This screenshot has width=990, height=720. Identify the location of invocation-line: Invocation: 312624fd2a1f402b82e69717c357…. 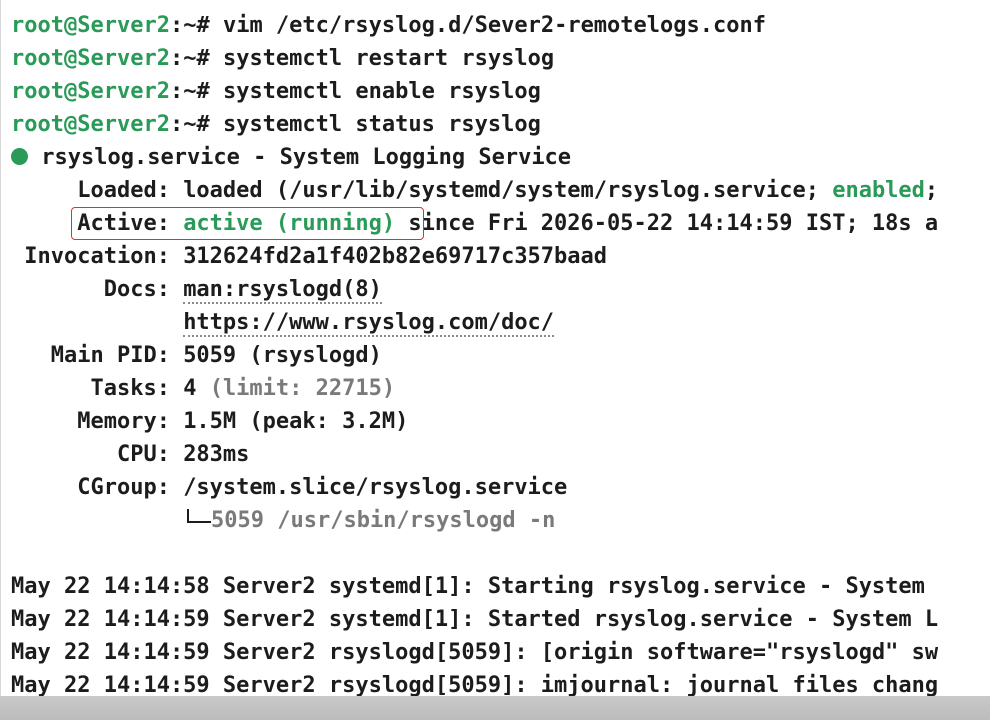
(309, 256).